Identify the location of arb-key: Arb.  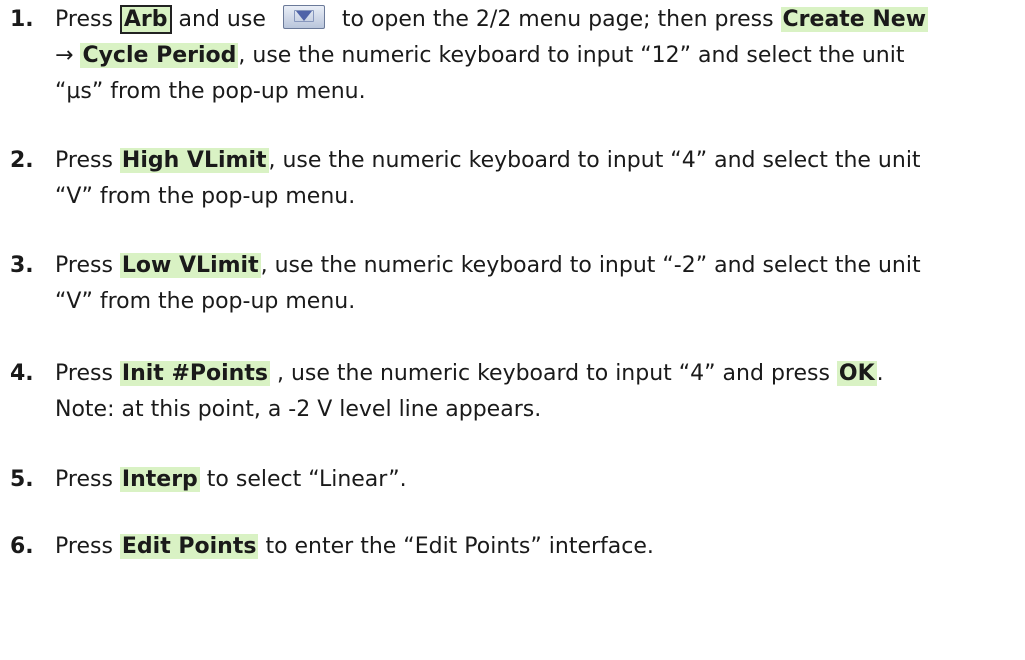
(145, 19).